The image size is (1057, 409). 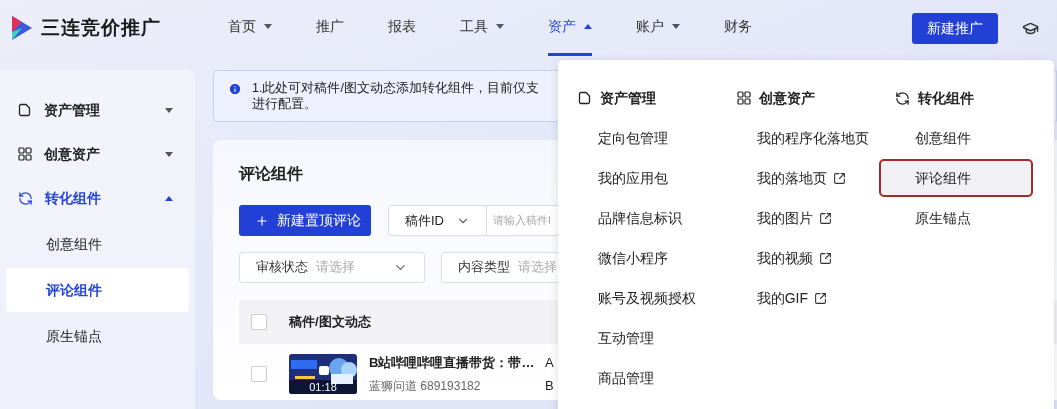 What do you see at coordinates (549, 386) in the screenshot?
I see `table-cell-text: B` at bounding box center [549, 386].